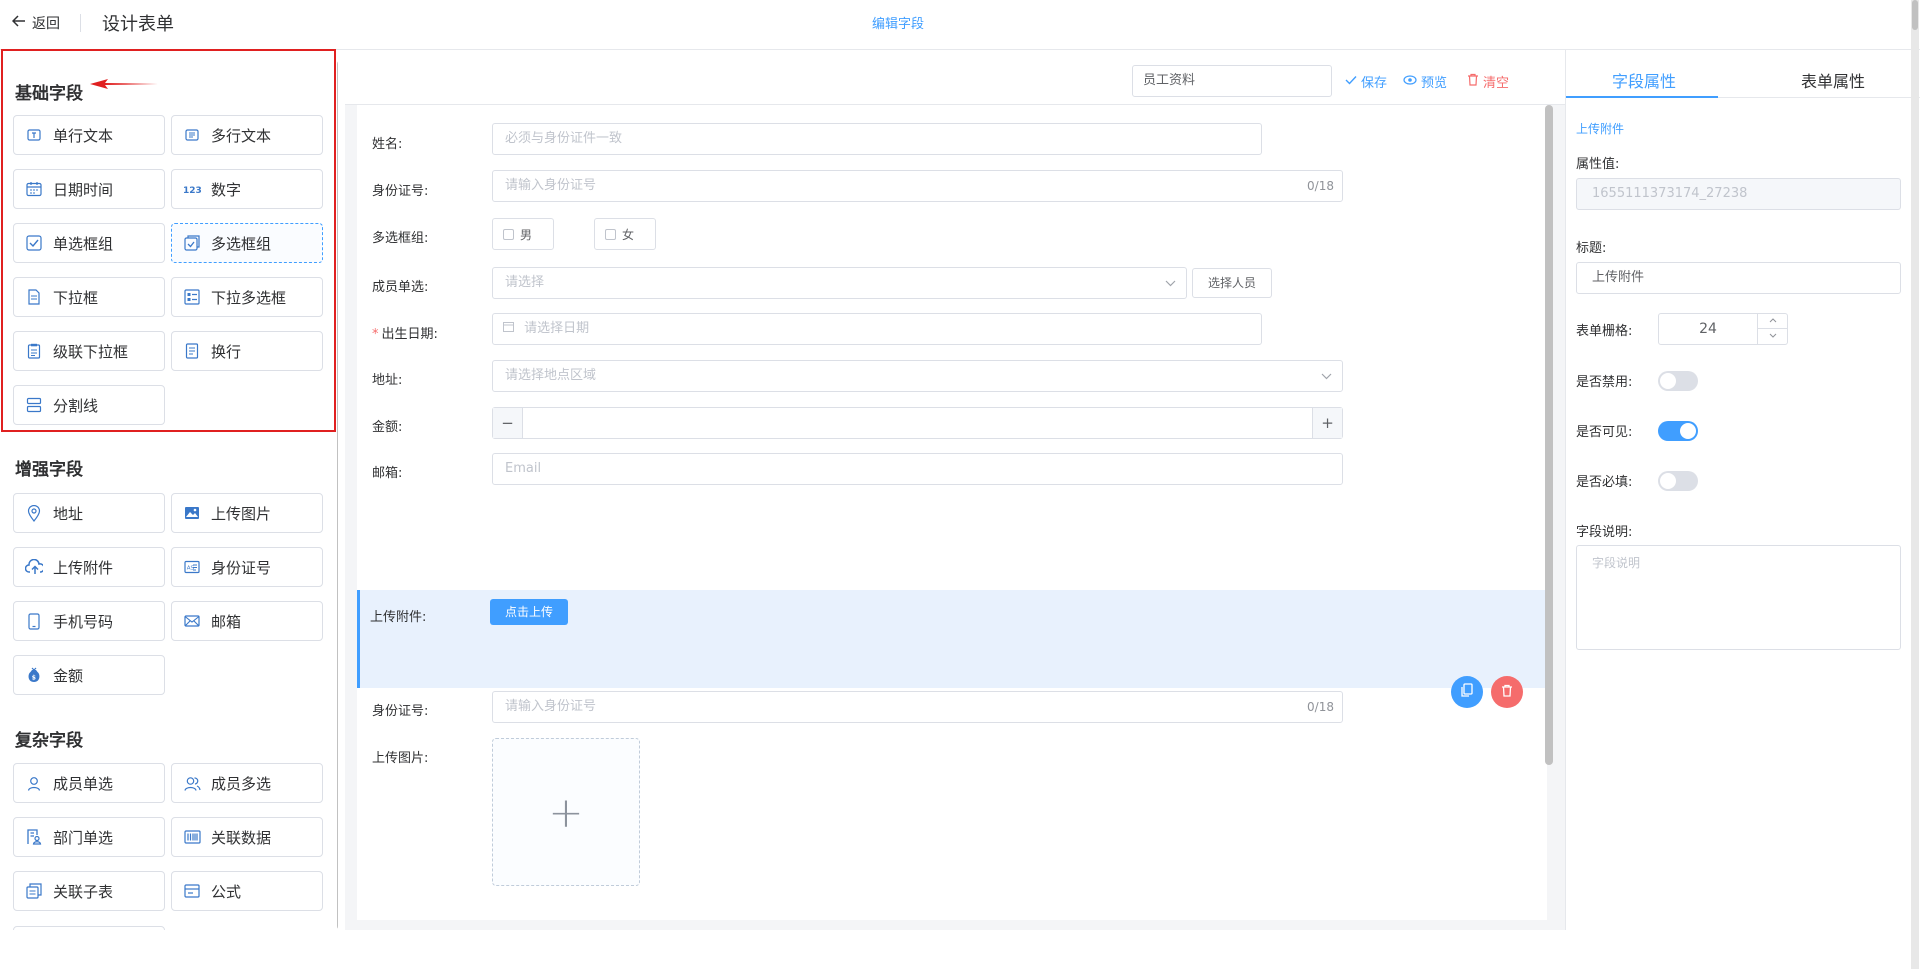 The image size is (1920, 969). What do you see at coordinates (138, 24) in the screenshot?
I see `page-title: 设计表单` at bounding box center [138, 24].